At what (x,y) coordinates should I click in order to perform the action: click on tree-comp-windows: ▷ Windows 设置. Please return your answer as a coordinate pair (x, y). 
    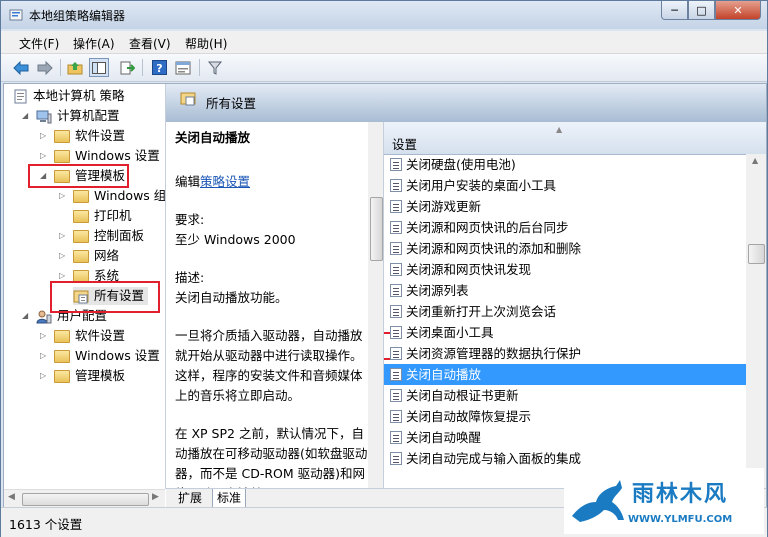
    Looking at the image, I should click on (100, 156).